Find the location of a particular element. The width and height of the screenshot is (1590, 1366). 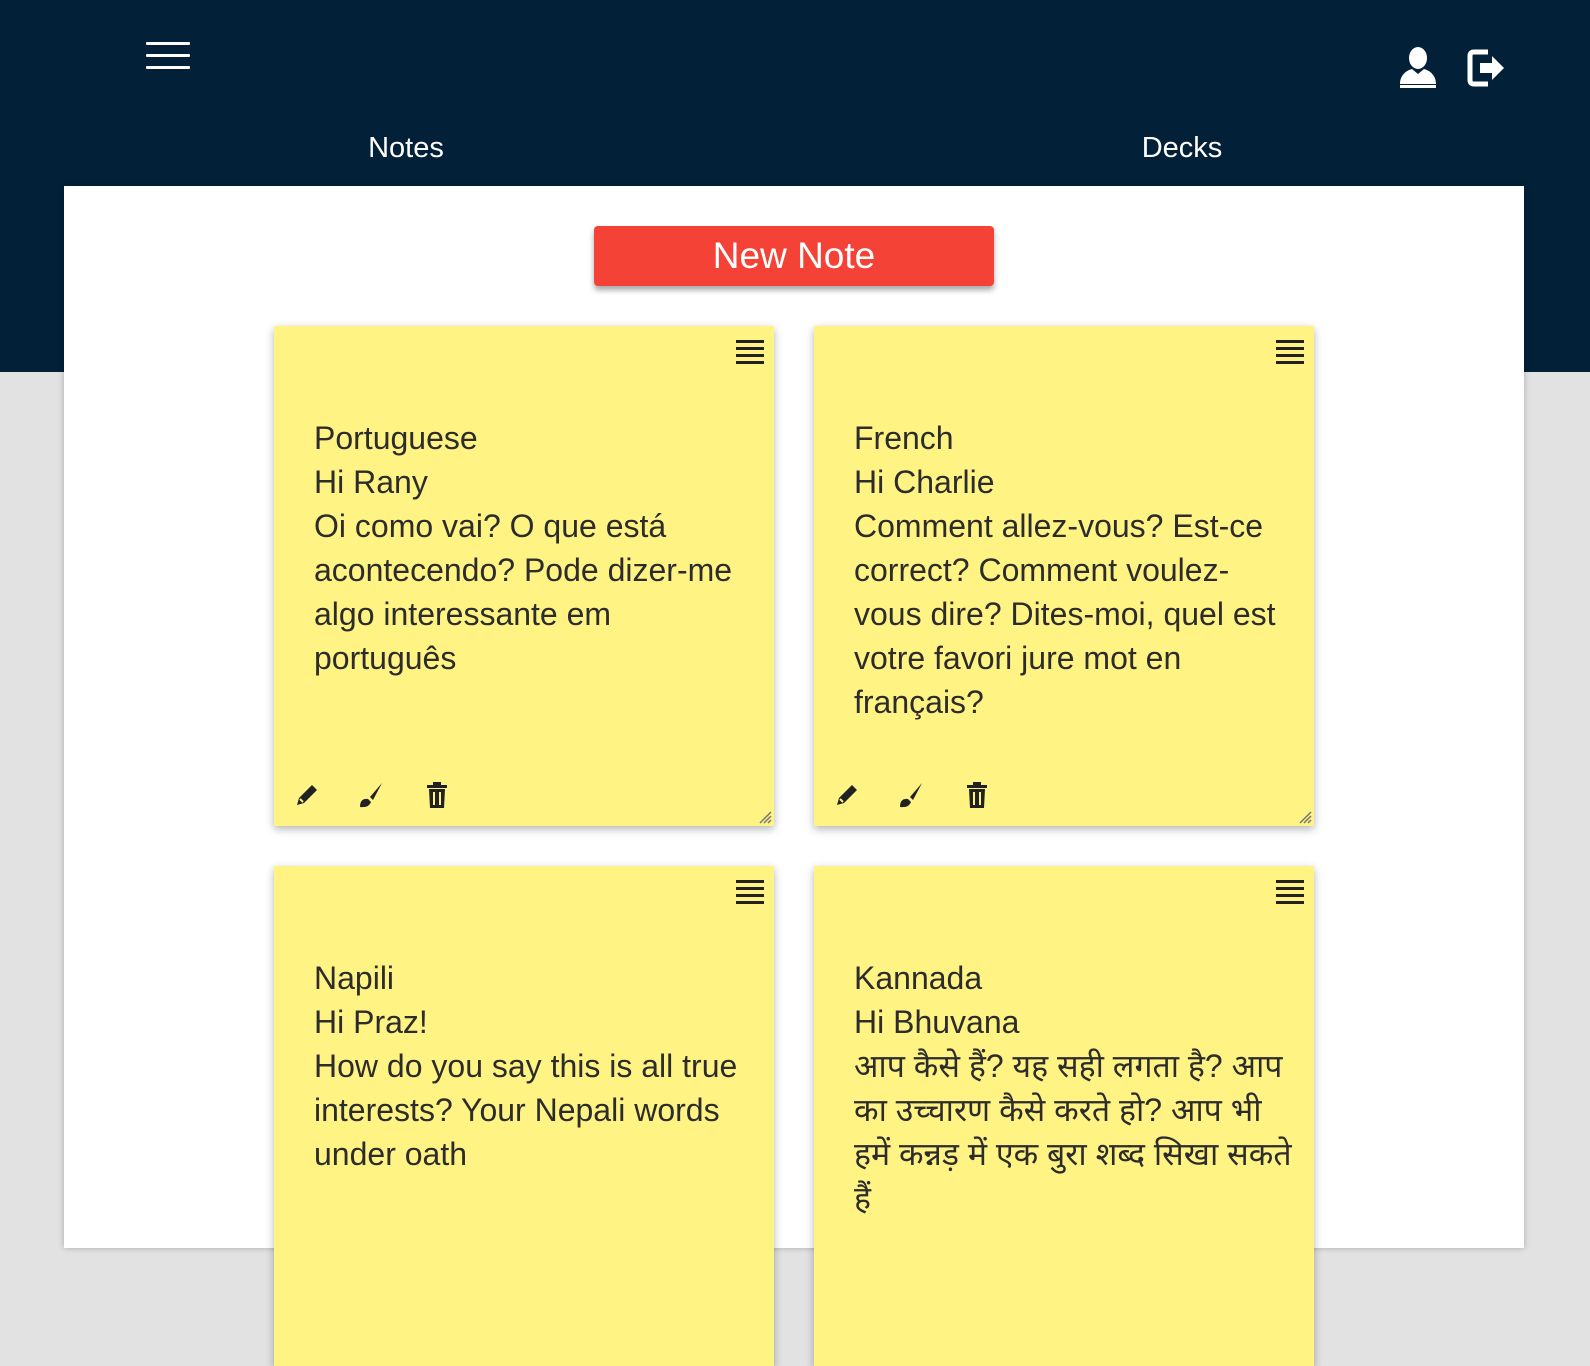

note-greeting: Hi Rany is located at coordinates (371, 482).